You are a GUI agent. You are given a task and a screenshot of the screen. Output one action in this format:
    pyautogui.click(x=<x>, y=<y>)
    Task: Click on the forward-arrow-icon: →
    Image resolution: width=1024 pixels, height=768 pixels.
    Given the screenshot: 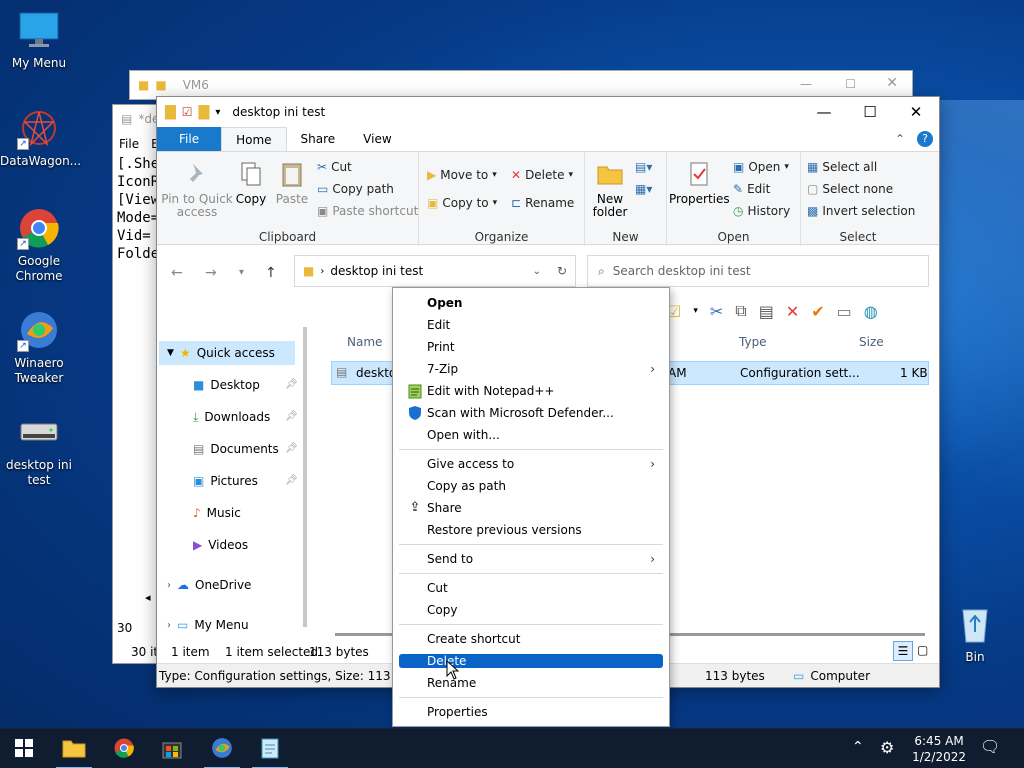 What is the action you would take?
    pyautogui.click(x=211, y=273)
    